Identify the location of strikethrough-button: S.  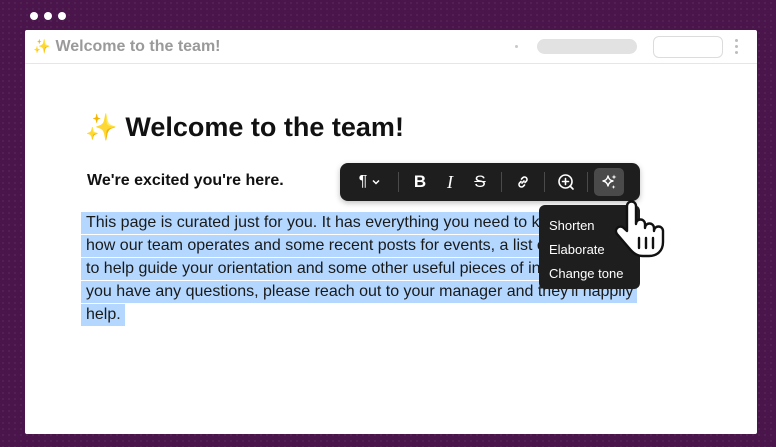
(480, 182).